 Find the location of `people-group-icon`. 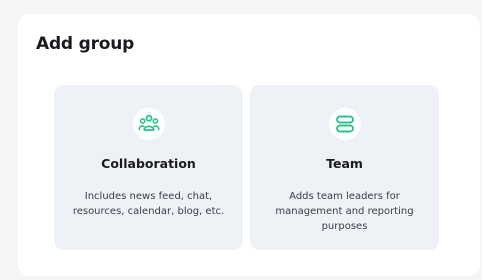

people-group-icon is located at coordinates (148, 124).